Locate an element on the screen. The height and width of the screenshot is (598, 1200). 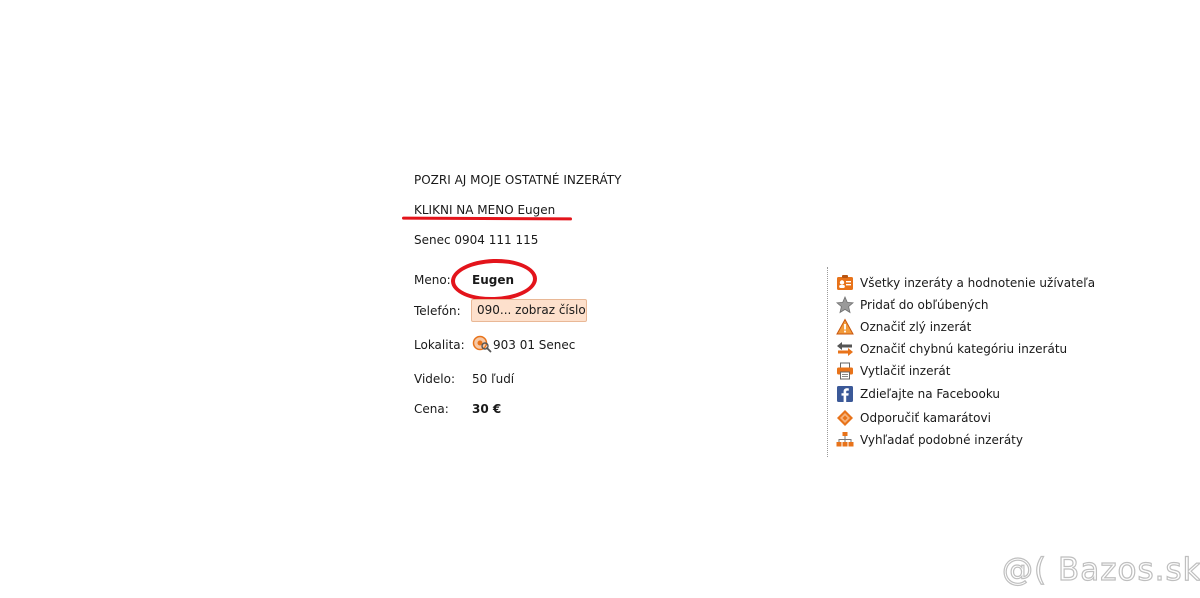
price-value: 30 € is located at coordinates (487, 409).